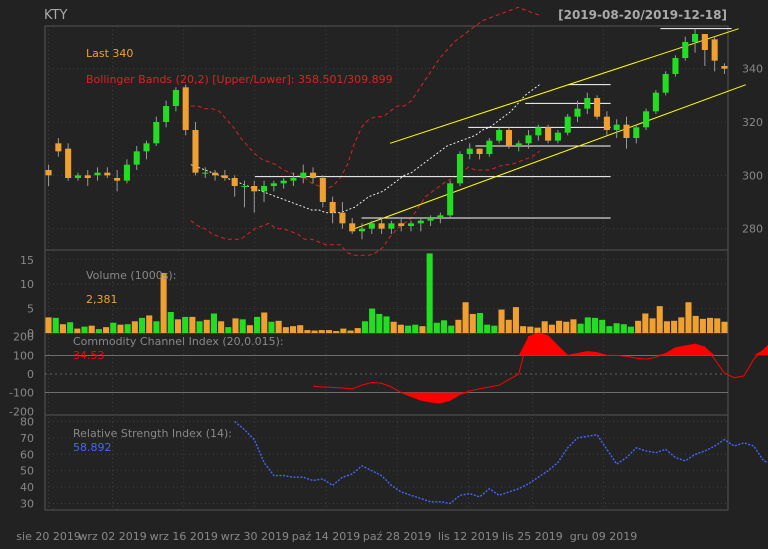  I want to click on rsi-y-tick-label: 60, so click(27, 454).